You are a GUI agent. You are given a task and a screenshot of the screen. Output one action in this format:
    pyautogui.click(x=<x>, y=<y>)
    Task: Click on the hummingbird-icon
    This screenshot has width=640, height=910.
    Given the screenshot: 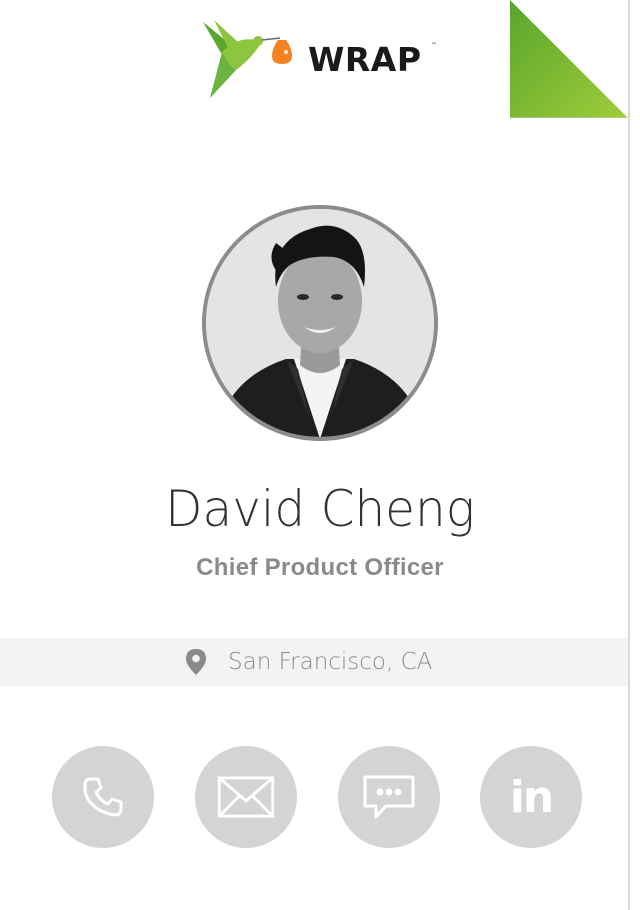 What is the action you would take?
    pyautogui.click(x=247, y=59)
    